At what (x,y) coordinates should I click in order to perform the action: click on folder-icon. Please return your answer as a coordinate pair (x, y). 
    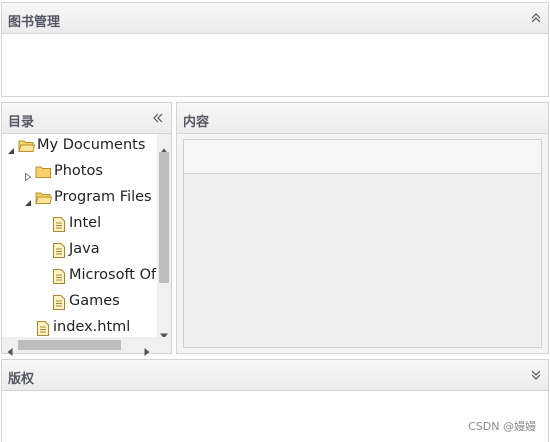
    Looking at the image, I should click on (43, 174).